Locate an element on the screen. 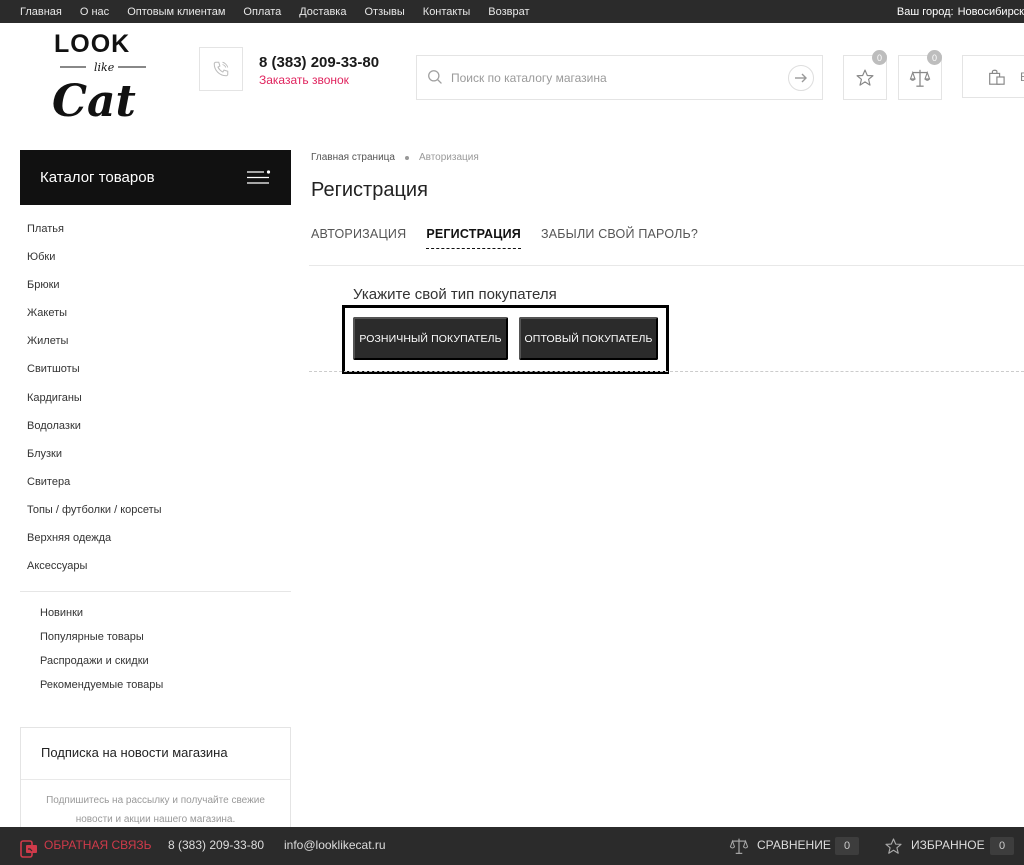  cart-label: В is located at coordinates (1022, 77).